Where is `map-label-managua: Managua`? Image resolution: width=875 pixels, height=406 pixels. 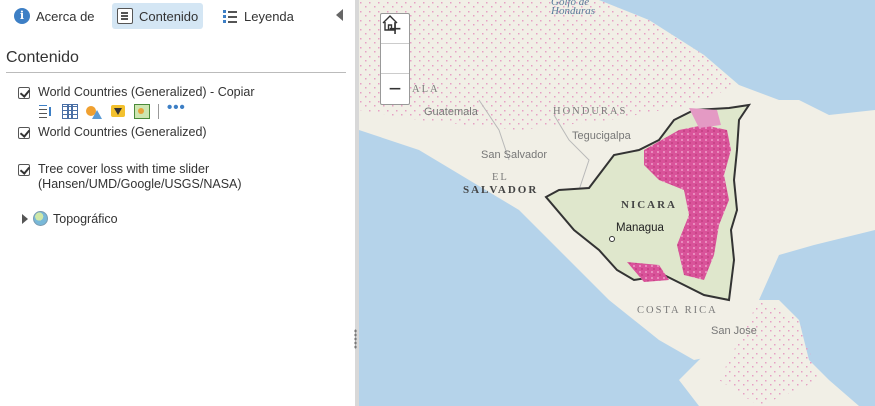
map-label-managua: Managua is located at coordinates (640, 228).